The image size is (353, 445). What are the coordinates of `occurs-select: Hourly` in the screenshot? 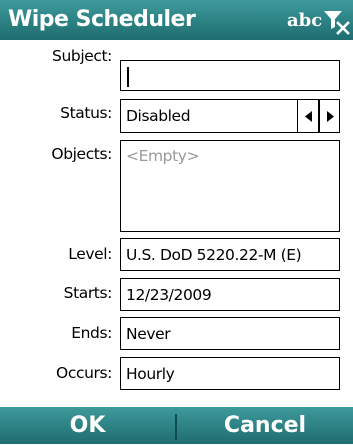 It's located at (230, 373).